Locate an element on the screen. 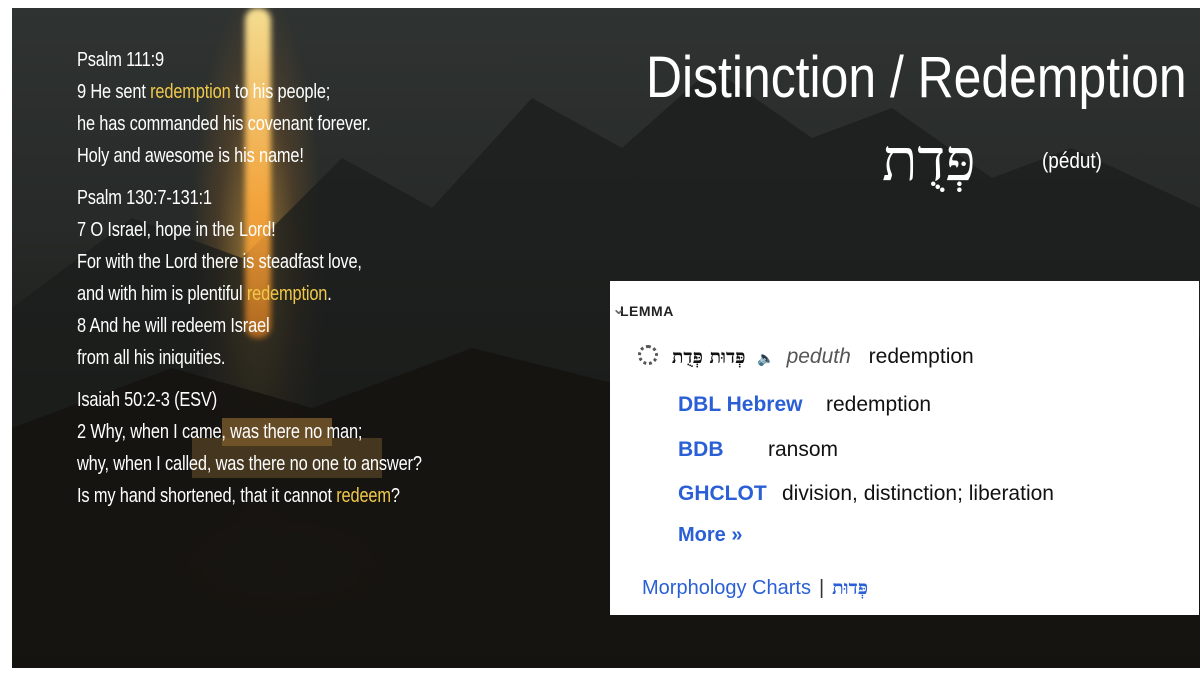 The width and height of the screenshot is (1200, 673). source-link: GHCLOT is located at coordinates (730, 494).